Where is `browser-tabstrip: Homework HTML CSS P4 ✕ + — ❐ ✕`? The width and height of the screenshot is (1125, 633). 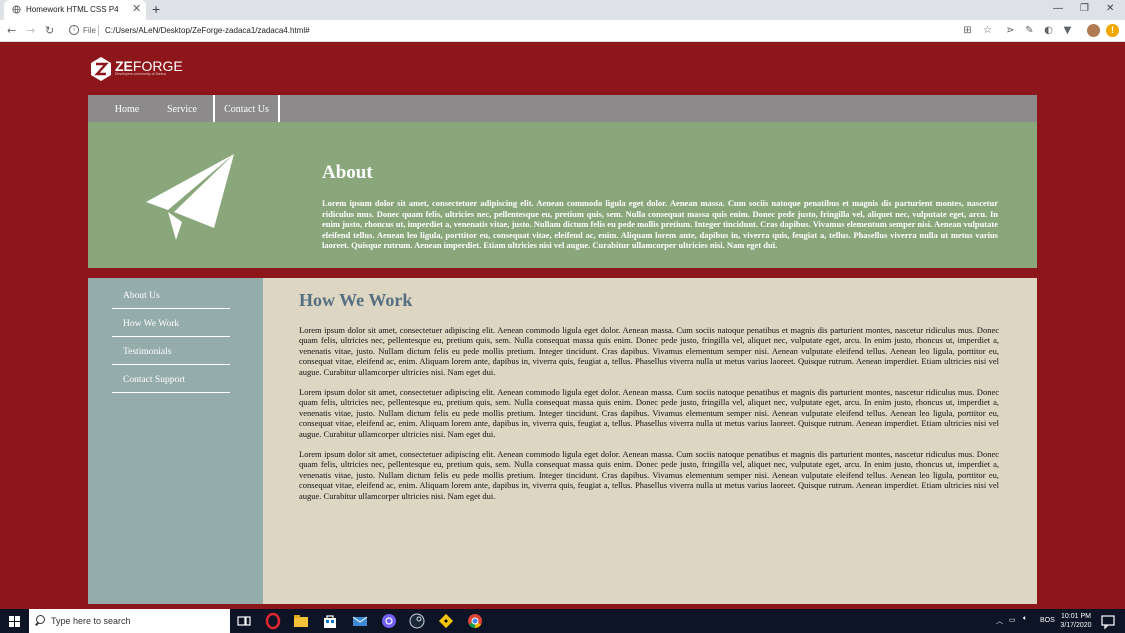 browser-tabstrip: Homework HTML CSS P4 ✕ + — ❐ ✕ is located at coordinates (562, 10).